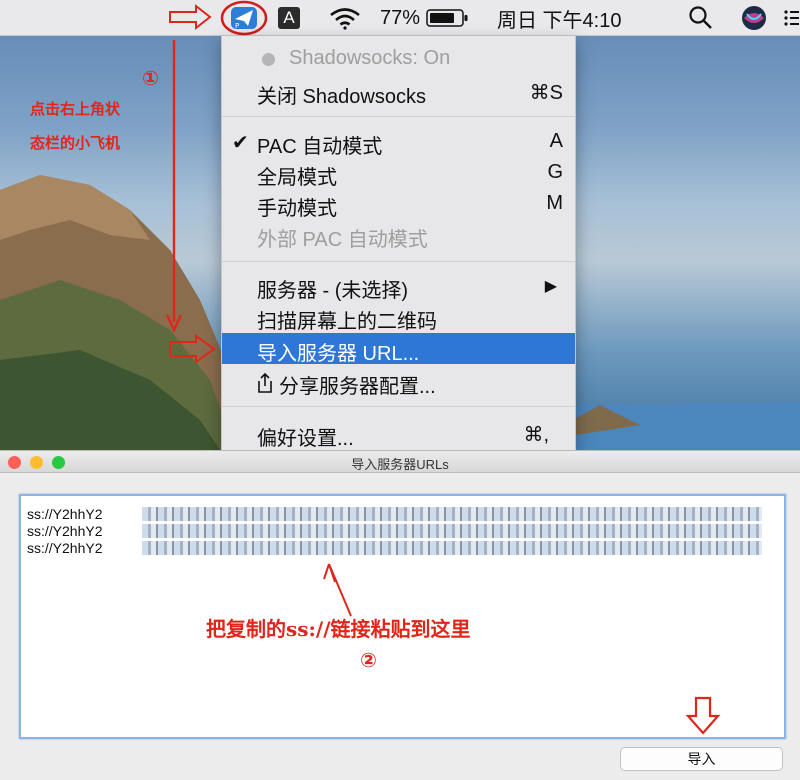  Describe the element at coordinates (75, 109) in the screenshot. I see `step-one-text-line1: 点击右上角状` at that location.